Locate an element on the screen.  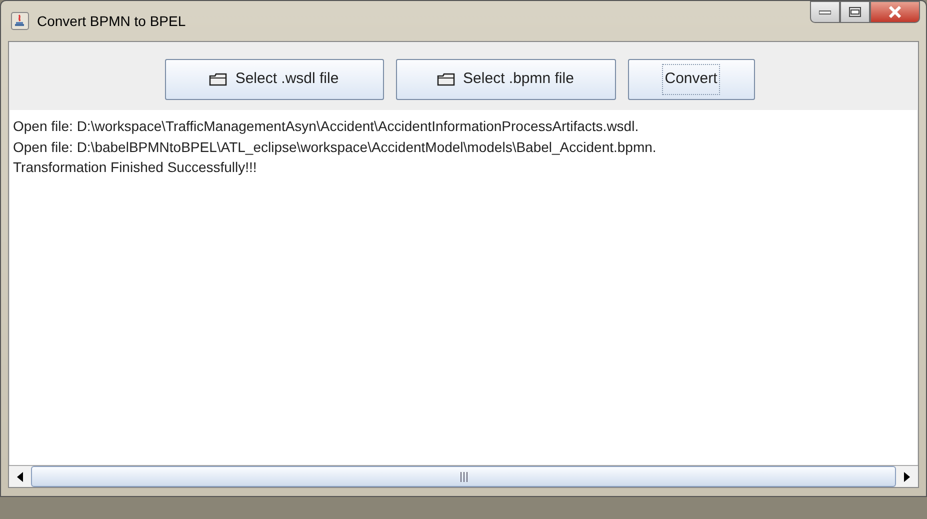
minimize-icon is located at coordinates (825, 12).